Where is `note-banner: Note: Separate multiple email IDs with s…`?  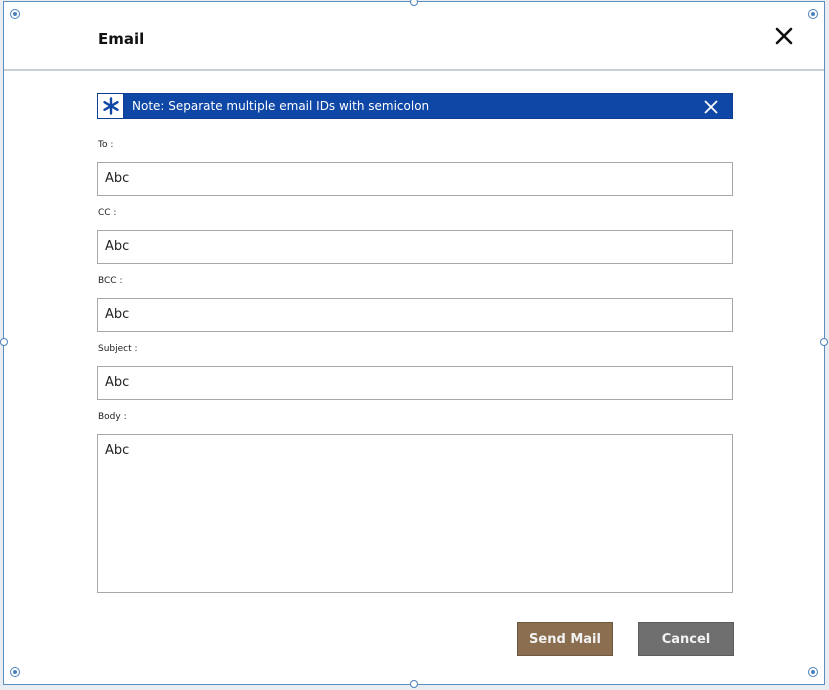 note-banner: Note: Separate multiple email IDs with s… is located at coordinates (415, 106).